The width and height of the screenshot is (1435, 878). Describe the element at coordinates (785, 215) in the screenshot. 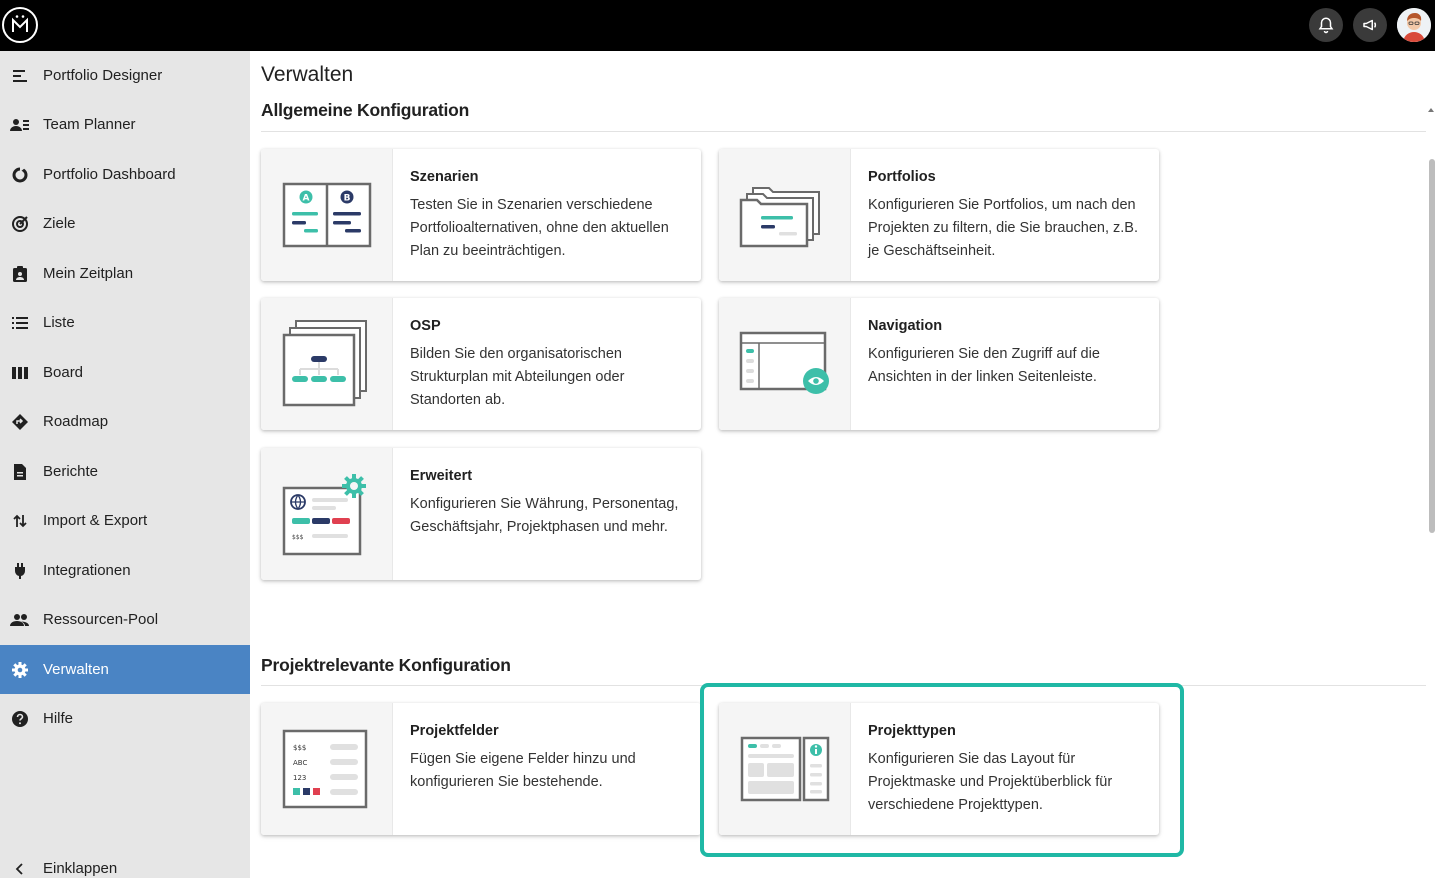

I see `folders-illustration-icon` at that location.